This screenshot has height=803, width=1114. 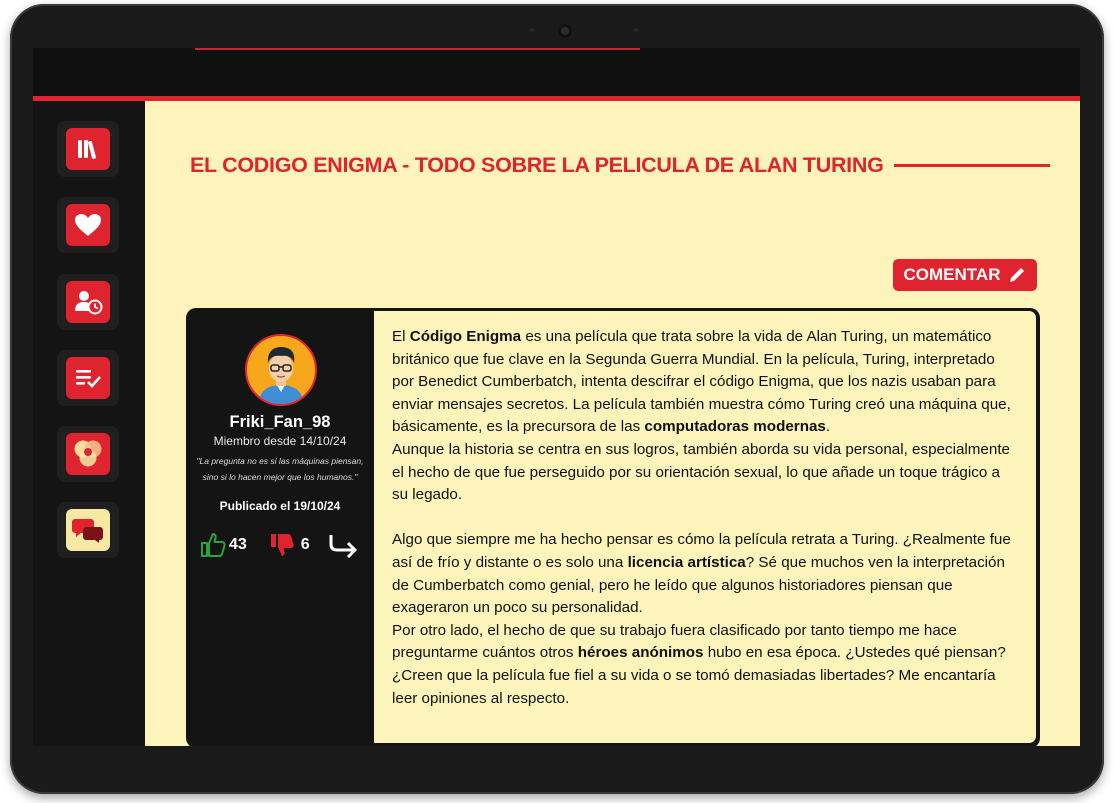 I want to click on venn-icon, so click(x=88, y=454).